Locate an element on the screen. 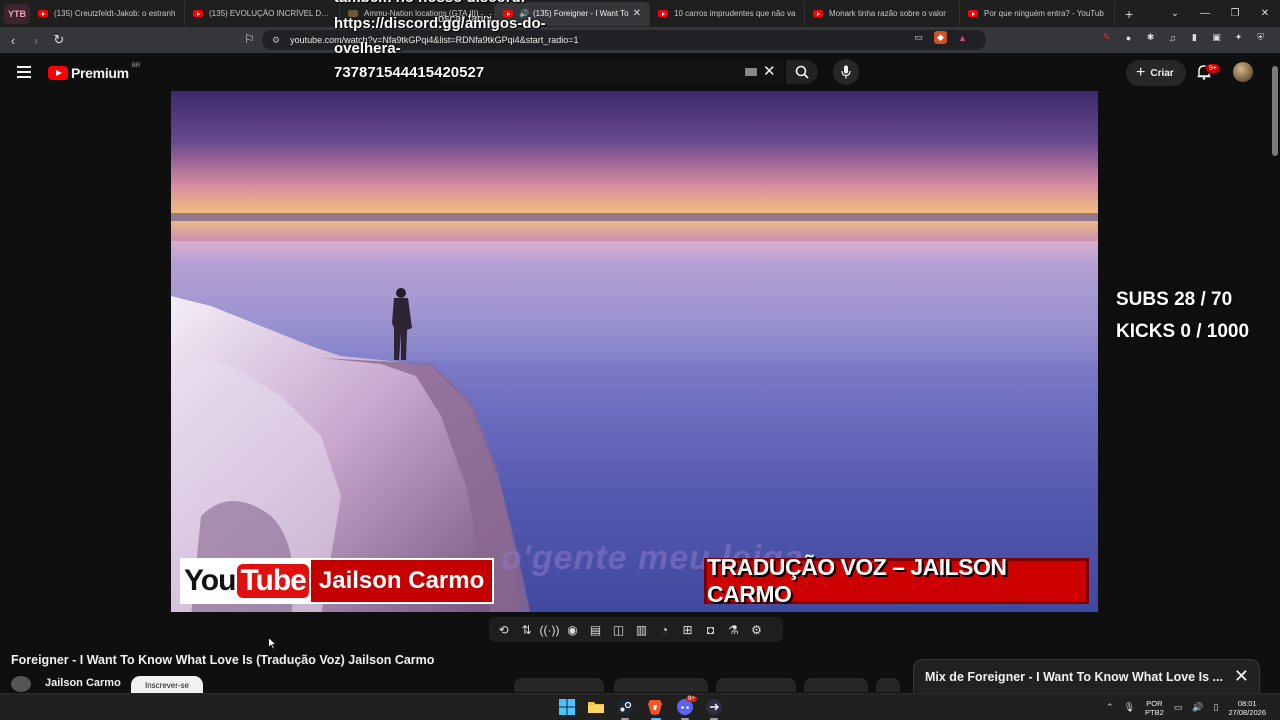 The image size is (1280, 720). tab-list-chevron-icon: ⌄ is located at coordinates (1175, 13).